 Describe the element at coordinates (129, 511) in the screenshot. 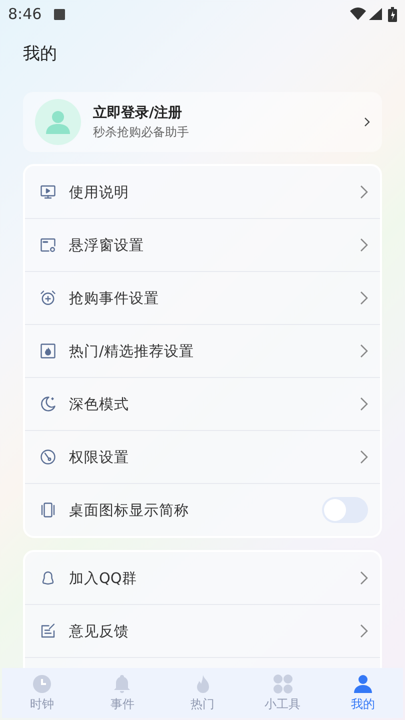

I see `setting-label: 桌面图标显示简称` at that location.